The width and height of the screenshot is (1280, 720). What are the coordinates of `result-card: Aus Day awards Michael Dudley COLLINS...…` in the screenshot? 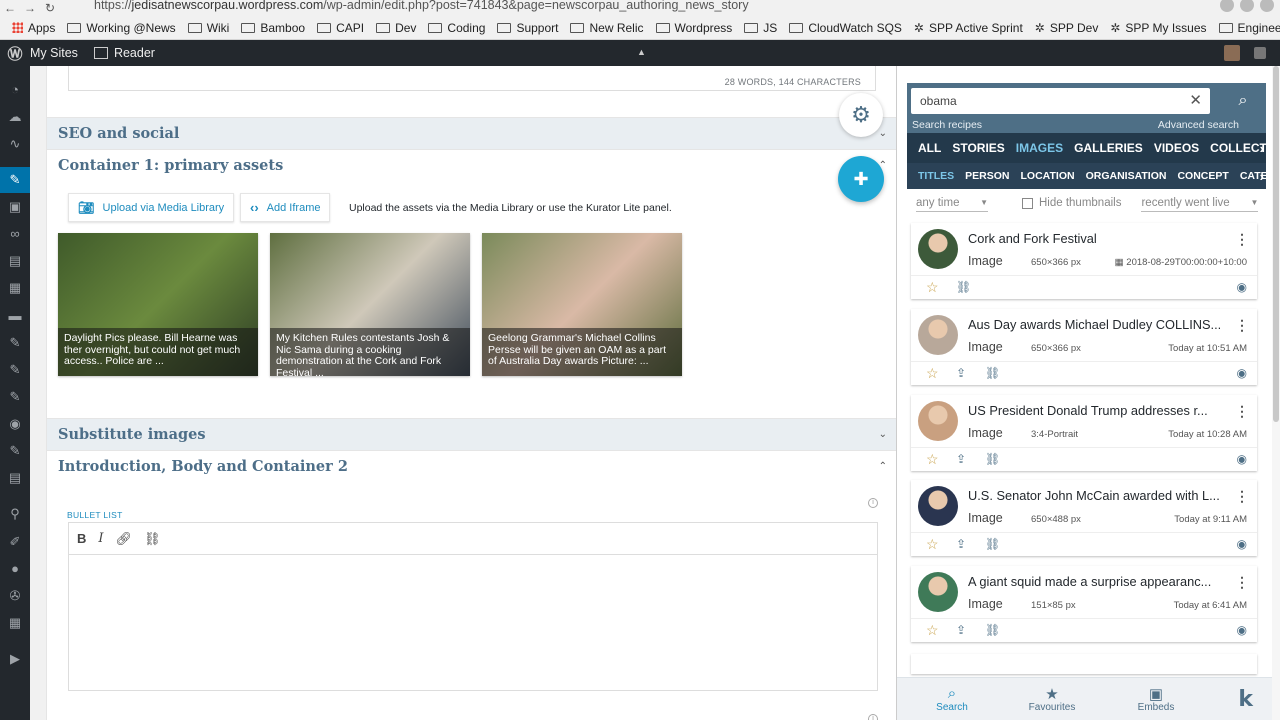 It's located at (1084, 347).